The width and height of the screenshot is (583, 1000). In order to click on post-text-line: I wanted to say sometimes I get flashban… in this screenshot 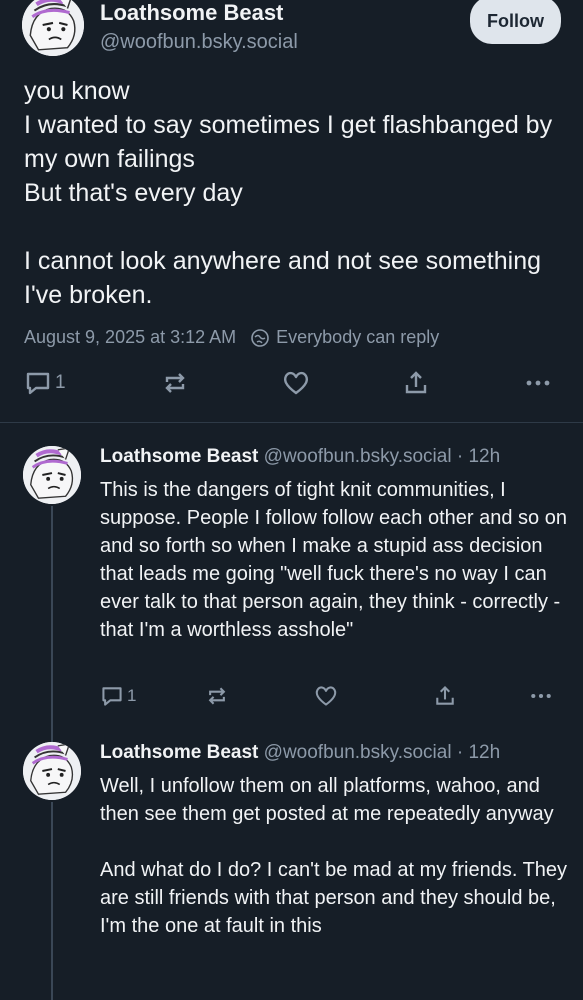, I will do `click(288, 142)`.